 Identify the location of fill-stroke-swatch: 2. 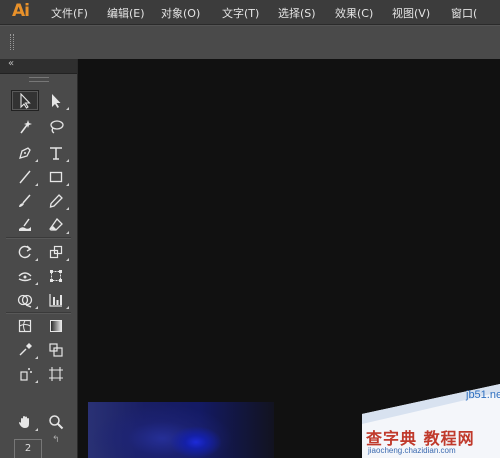
(28, 448).